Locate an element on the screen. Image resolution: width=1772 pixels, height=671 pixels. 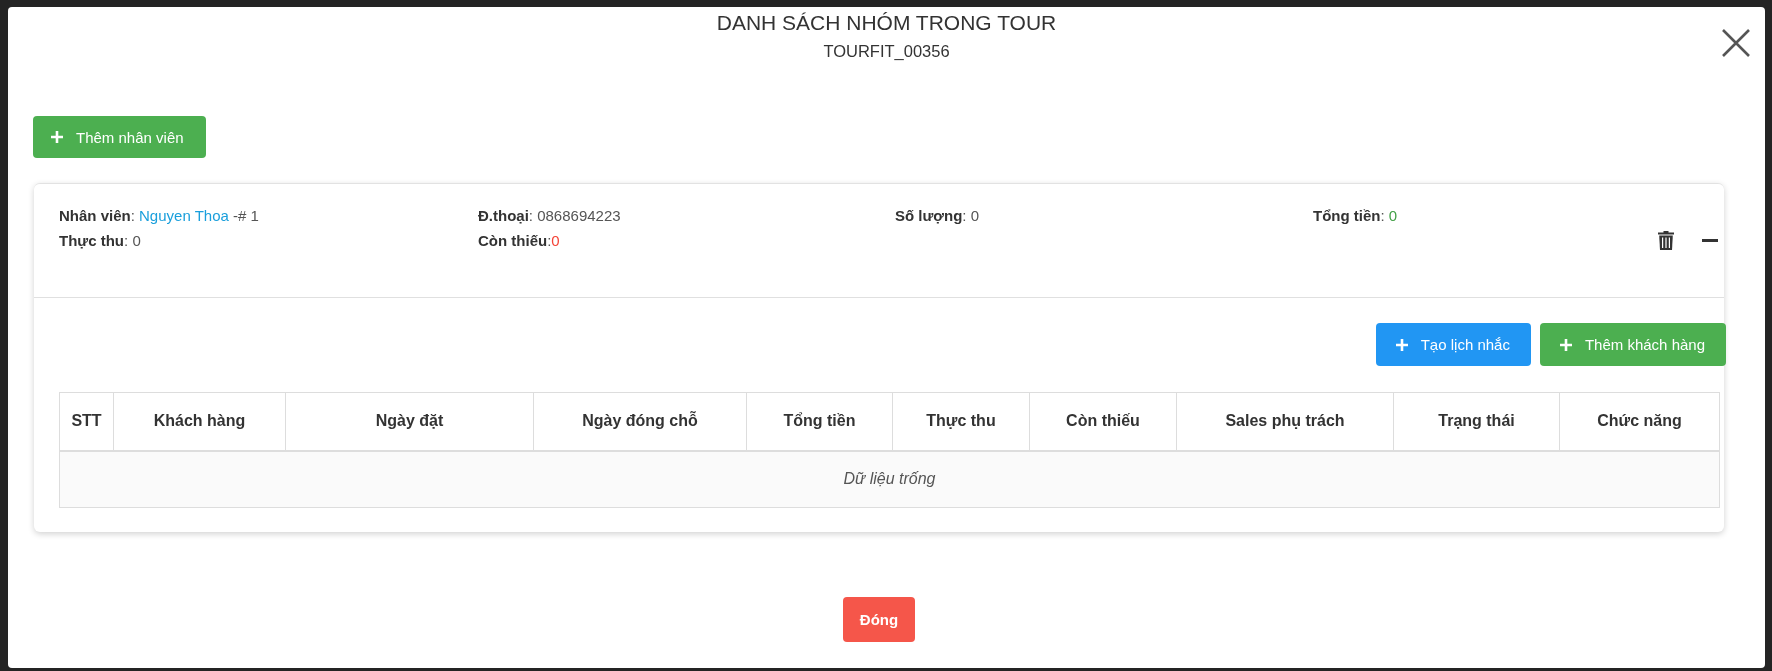
action-button: Thêm khách hàng is located at coordinates (1632, 344).